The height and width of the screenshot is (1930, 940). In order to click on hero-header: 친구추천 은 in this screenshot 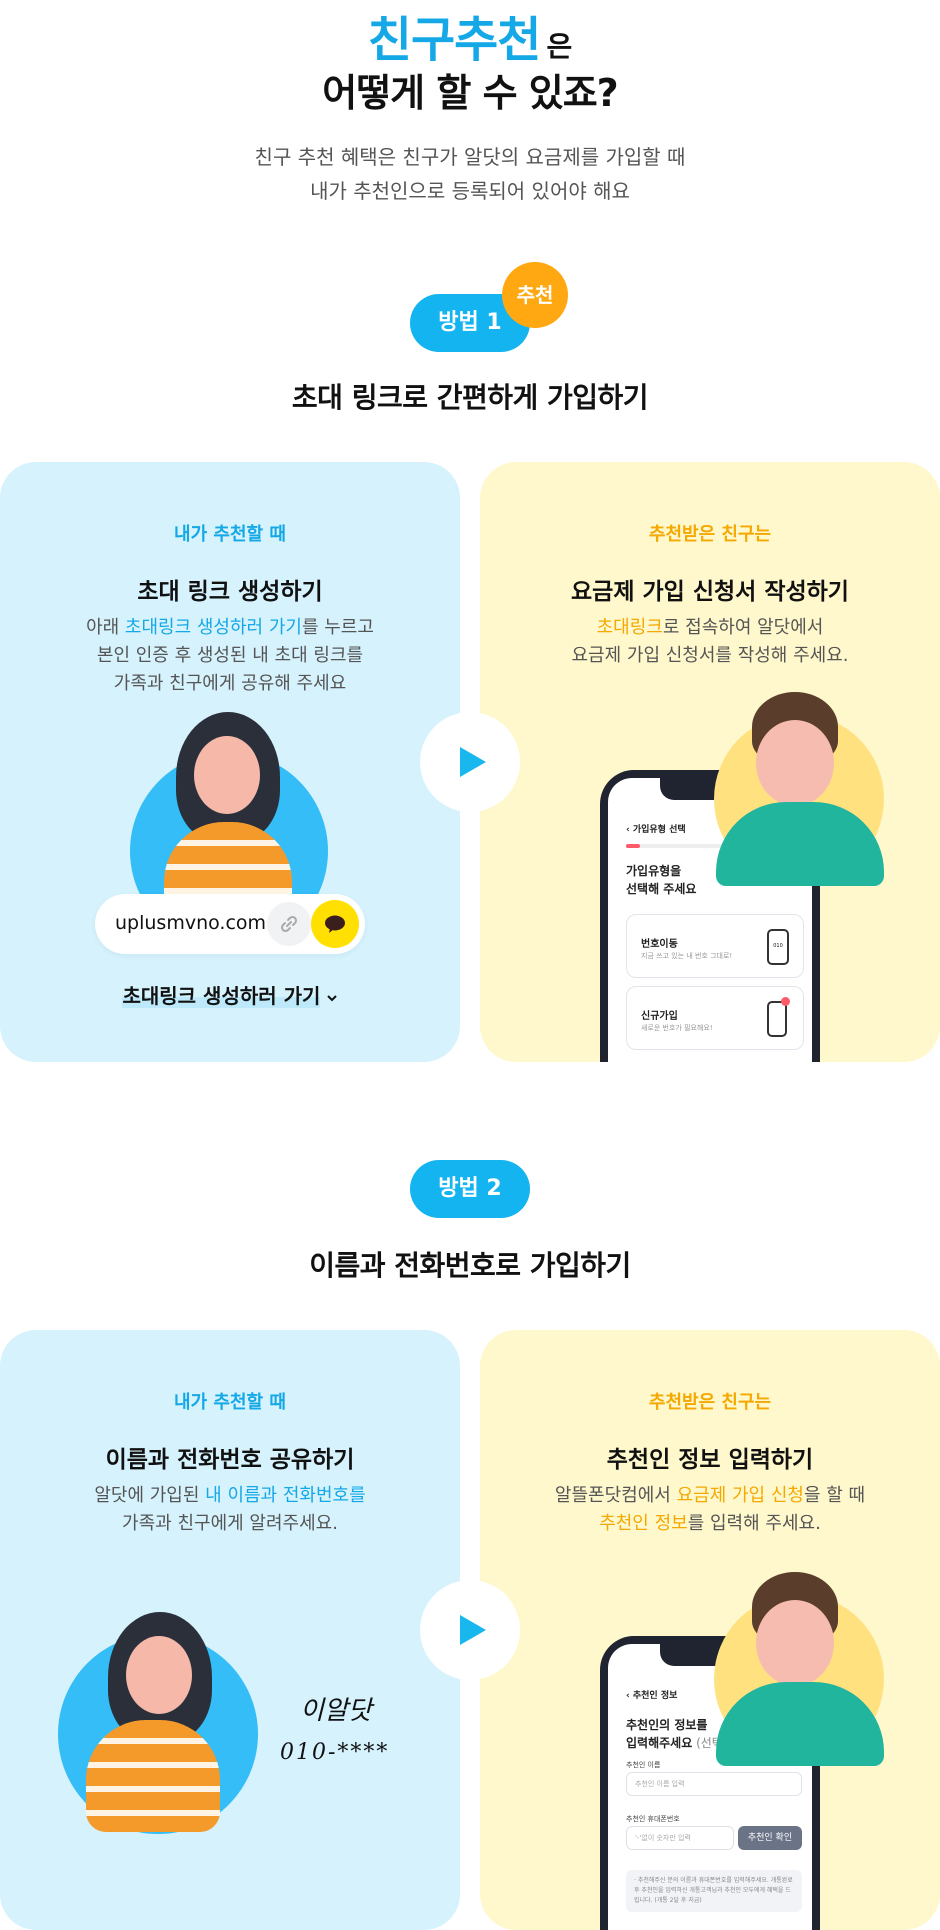, I will do `click(470, 35)`.